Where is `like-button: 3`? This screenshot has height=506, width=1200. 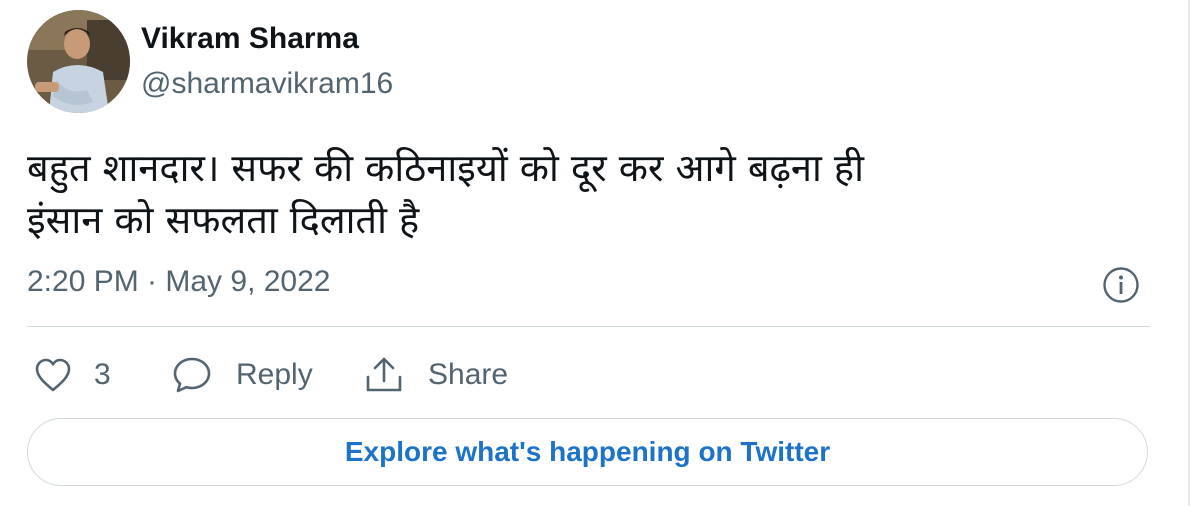
like-button: 3 is located at coordinates (72, 375).